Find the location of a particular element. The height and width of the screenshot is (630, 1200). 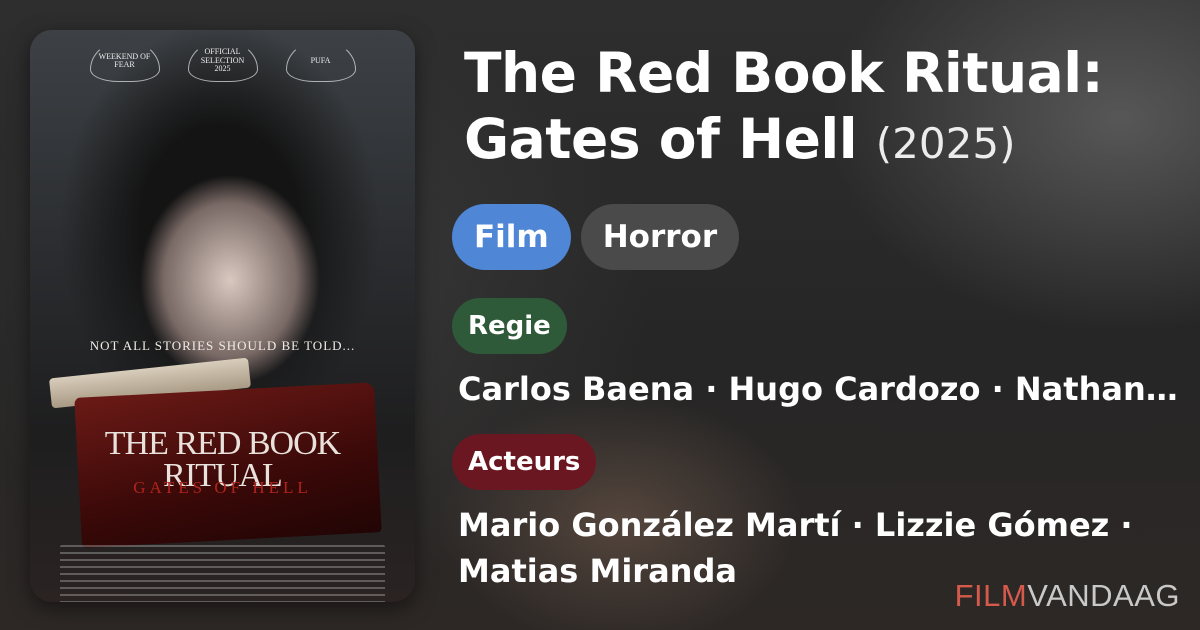

poster-subtitle: GATES OF HELL is located at coordinates (222, 487).